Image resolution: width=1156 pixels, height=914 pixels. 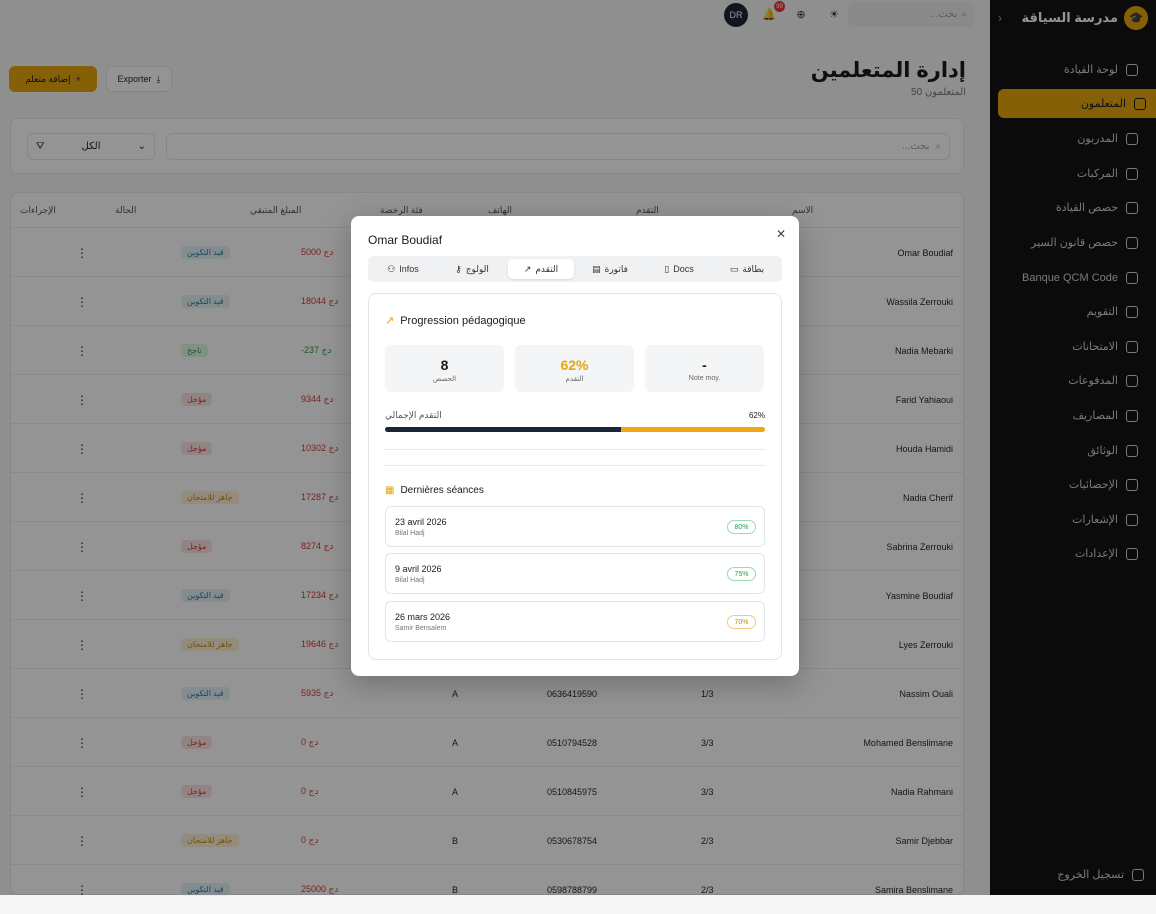 I want to click on overall-progress-bar, so click(x=575, y=429).